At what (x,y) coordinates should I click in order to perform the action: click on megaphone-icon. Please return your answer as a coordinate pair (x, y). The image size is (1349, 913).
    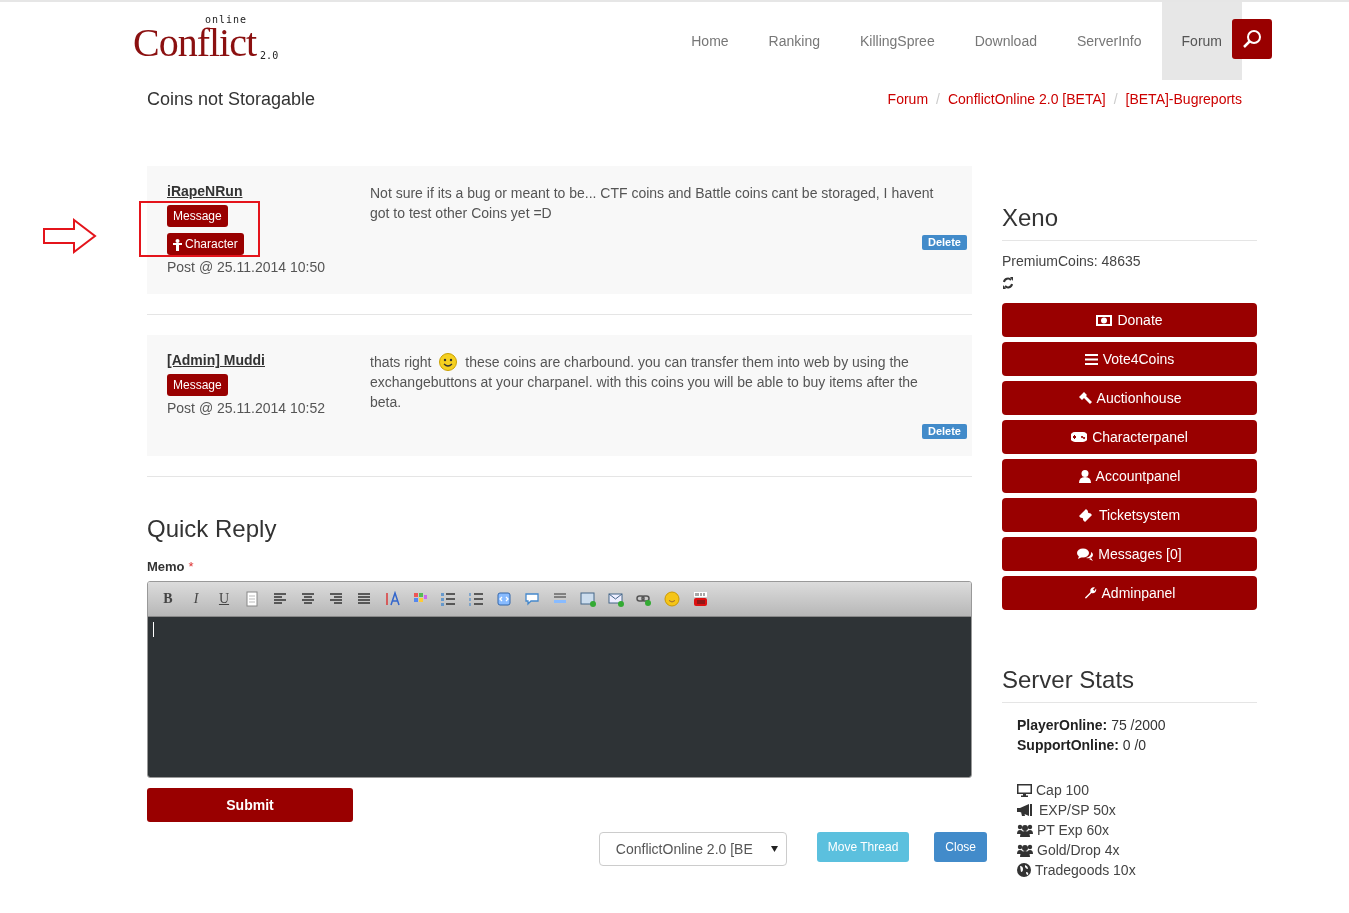
    Looking at the image, I should click on (1026, 810).